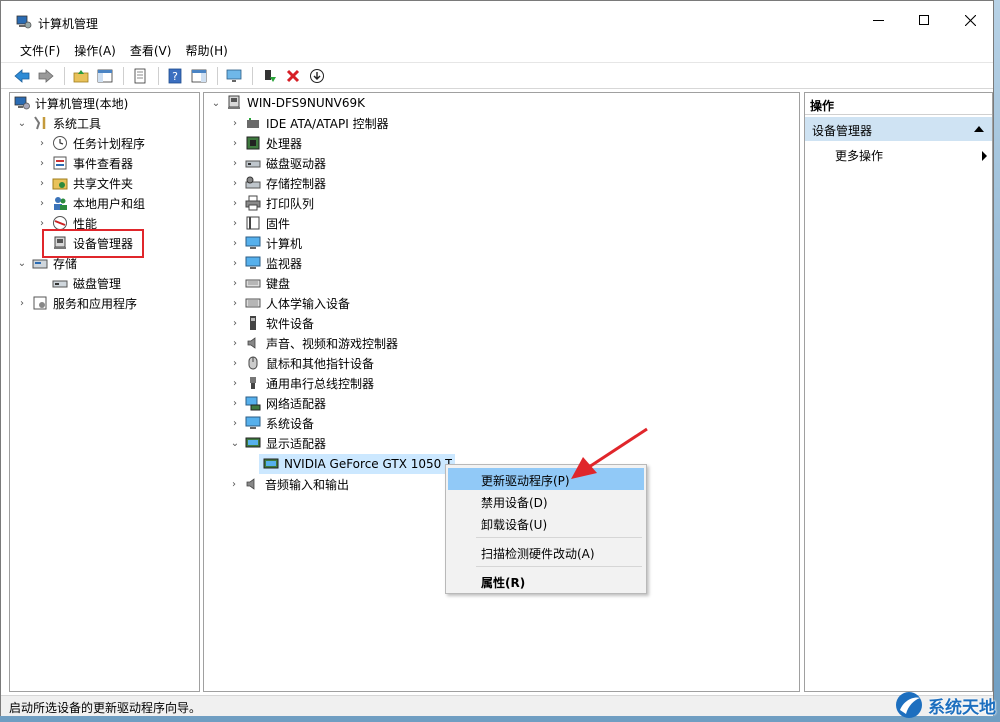 Image resolution: width=1000 pixels, height=722 pixels. I want to click on device-category: › 人体学输入设备, so click(289, 303).